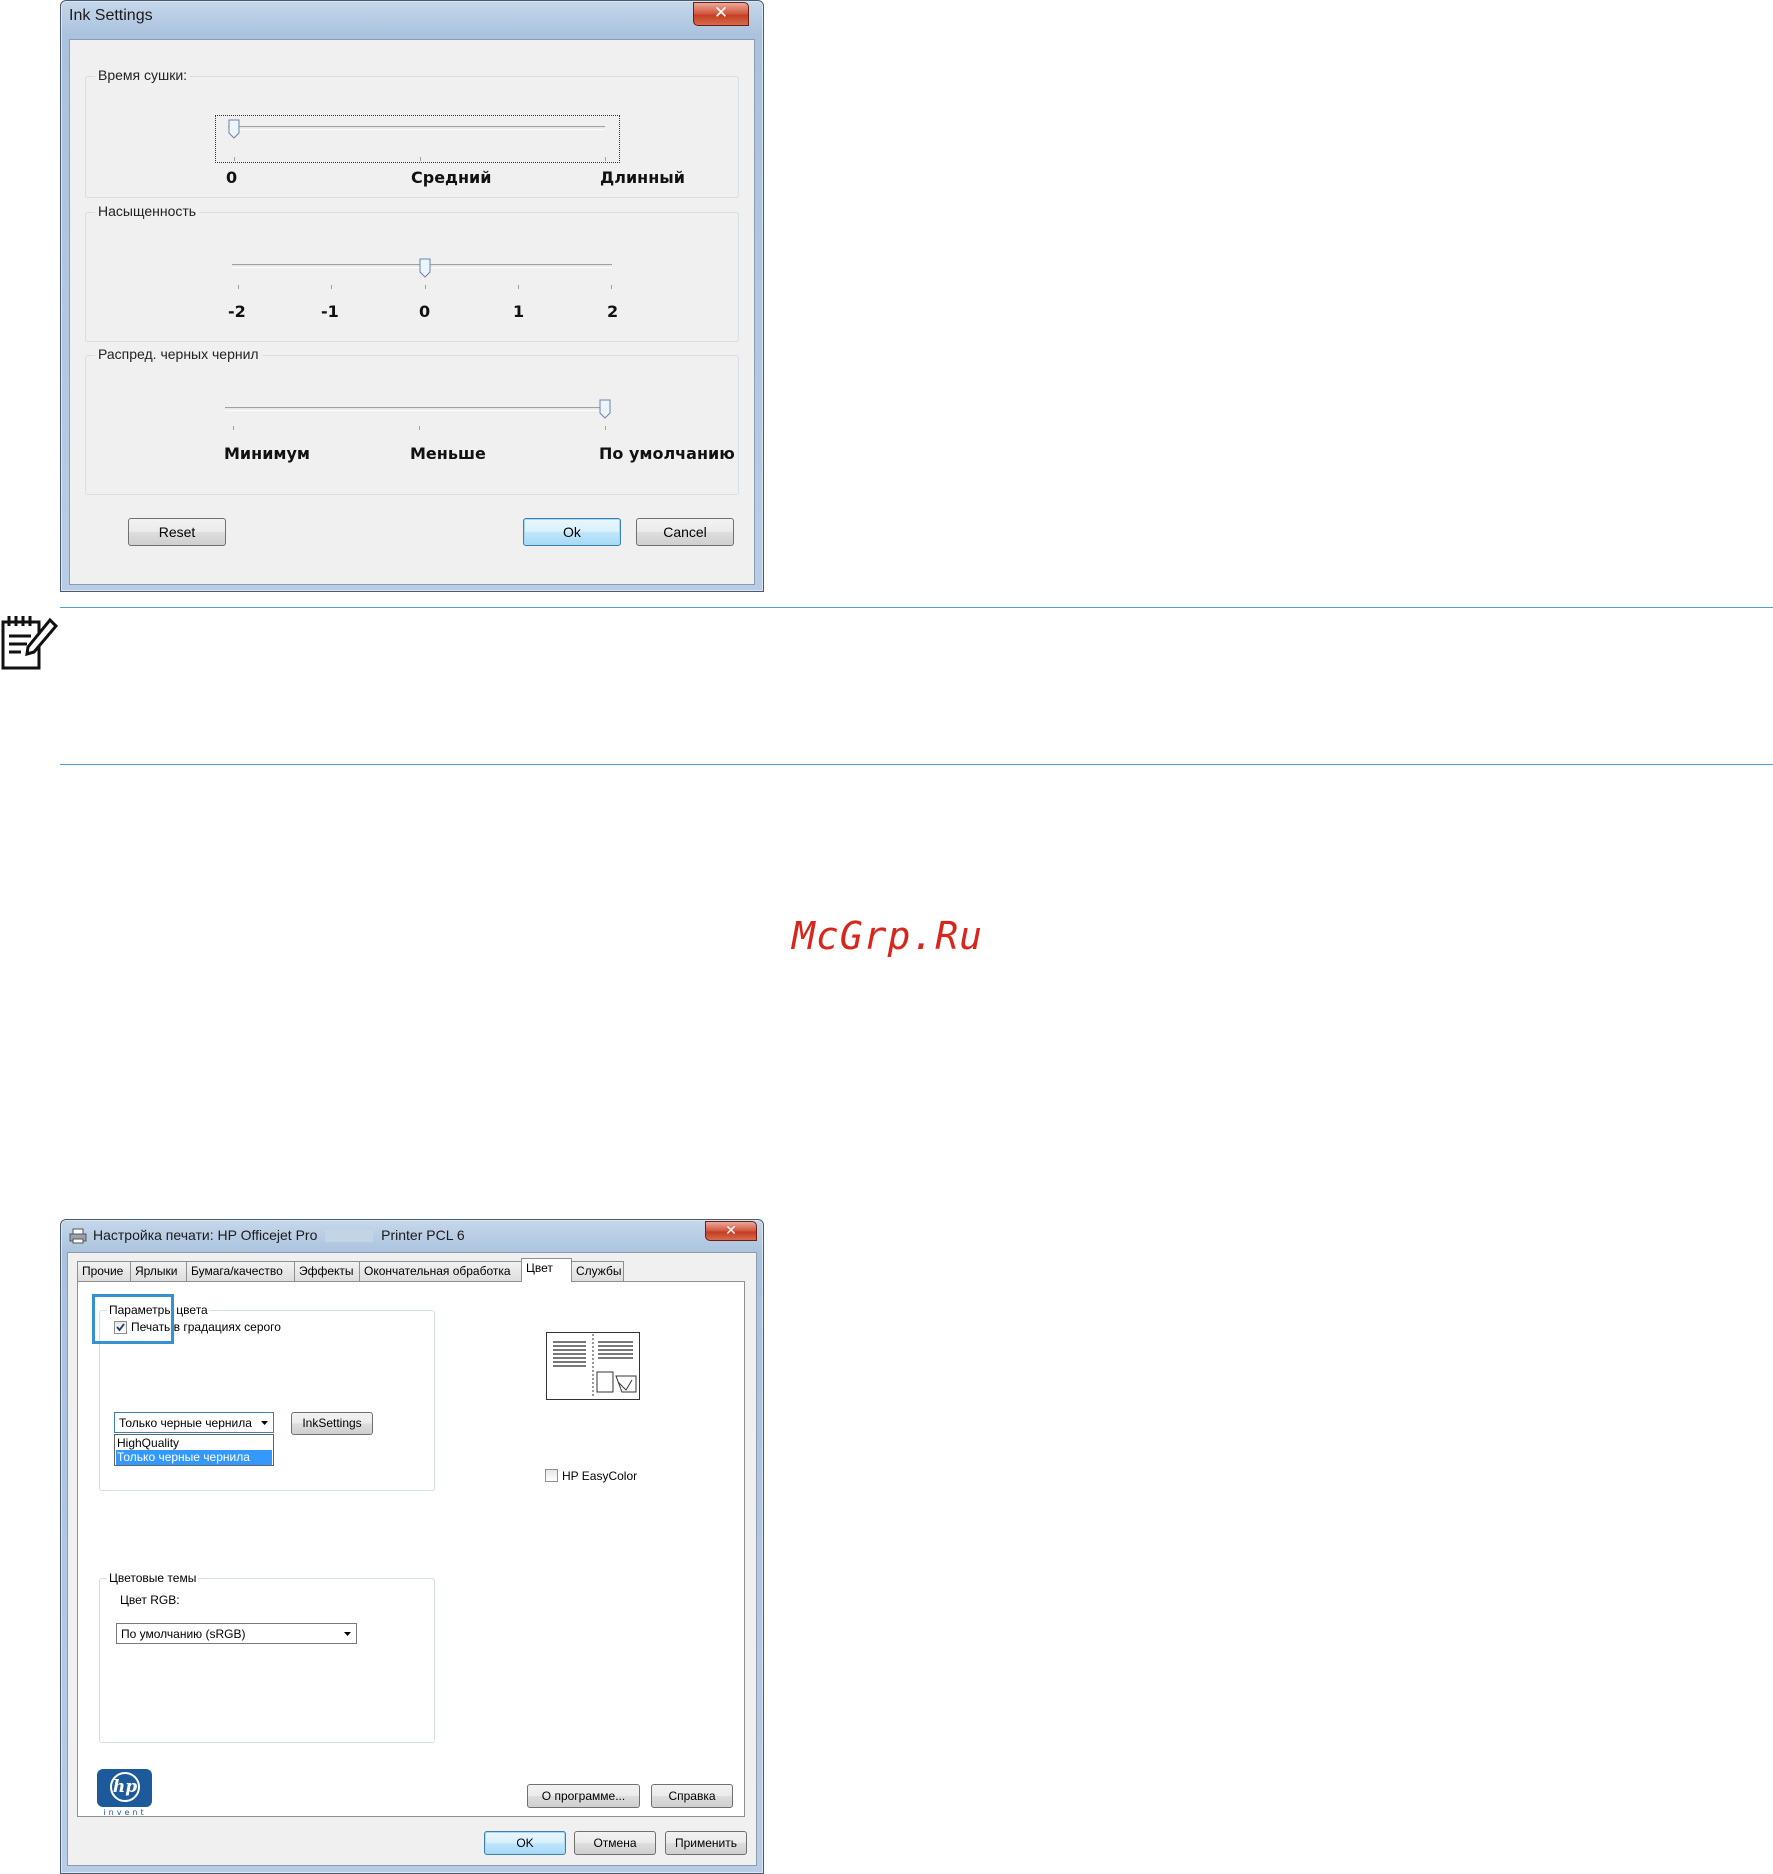 The width and height of the screenshot is (1773, 1874). What do you see at coordinates (615, 1843) in the screenshot?
I see `cancel-button: Отмена` at bounding box center [615, 1843].